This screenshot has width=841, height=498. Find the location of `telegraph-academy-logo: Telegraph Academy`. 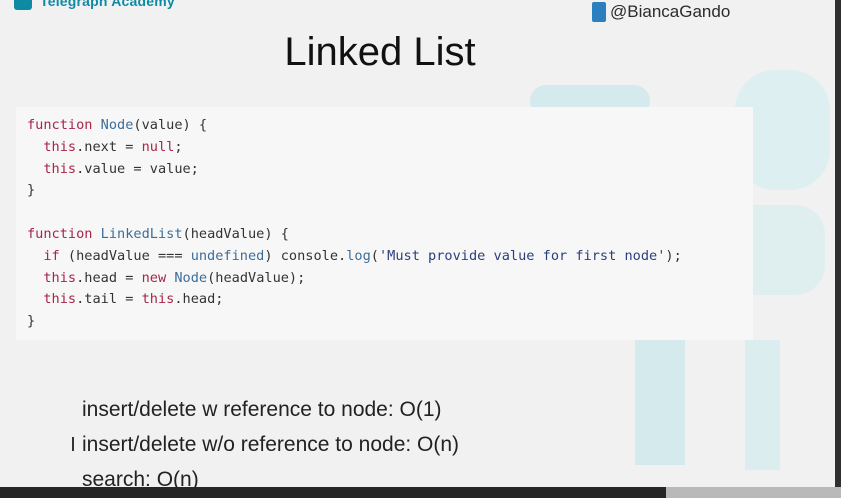

telegraph-academy-logo: Telegraph Academy is located at coordinates (94, 5).